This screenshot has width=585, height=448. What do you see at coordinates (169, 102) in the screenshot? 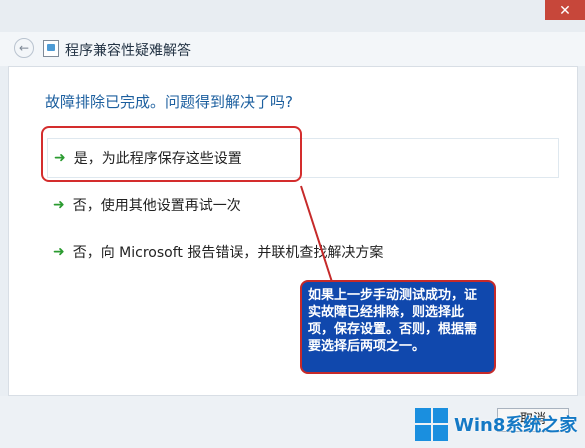
I see `result-question: 故障排除已完成。问题得到解决了吗?` at bounding box center [169, 102].